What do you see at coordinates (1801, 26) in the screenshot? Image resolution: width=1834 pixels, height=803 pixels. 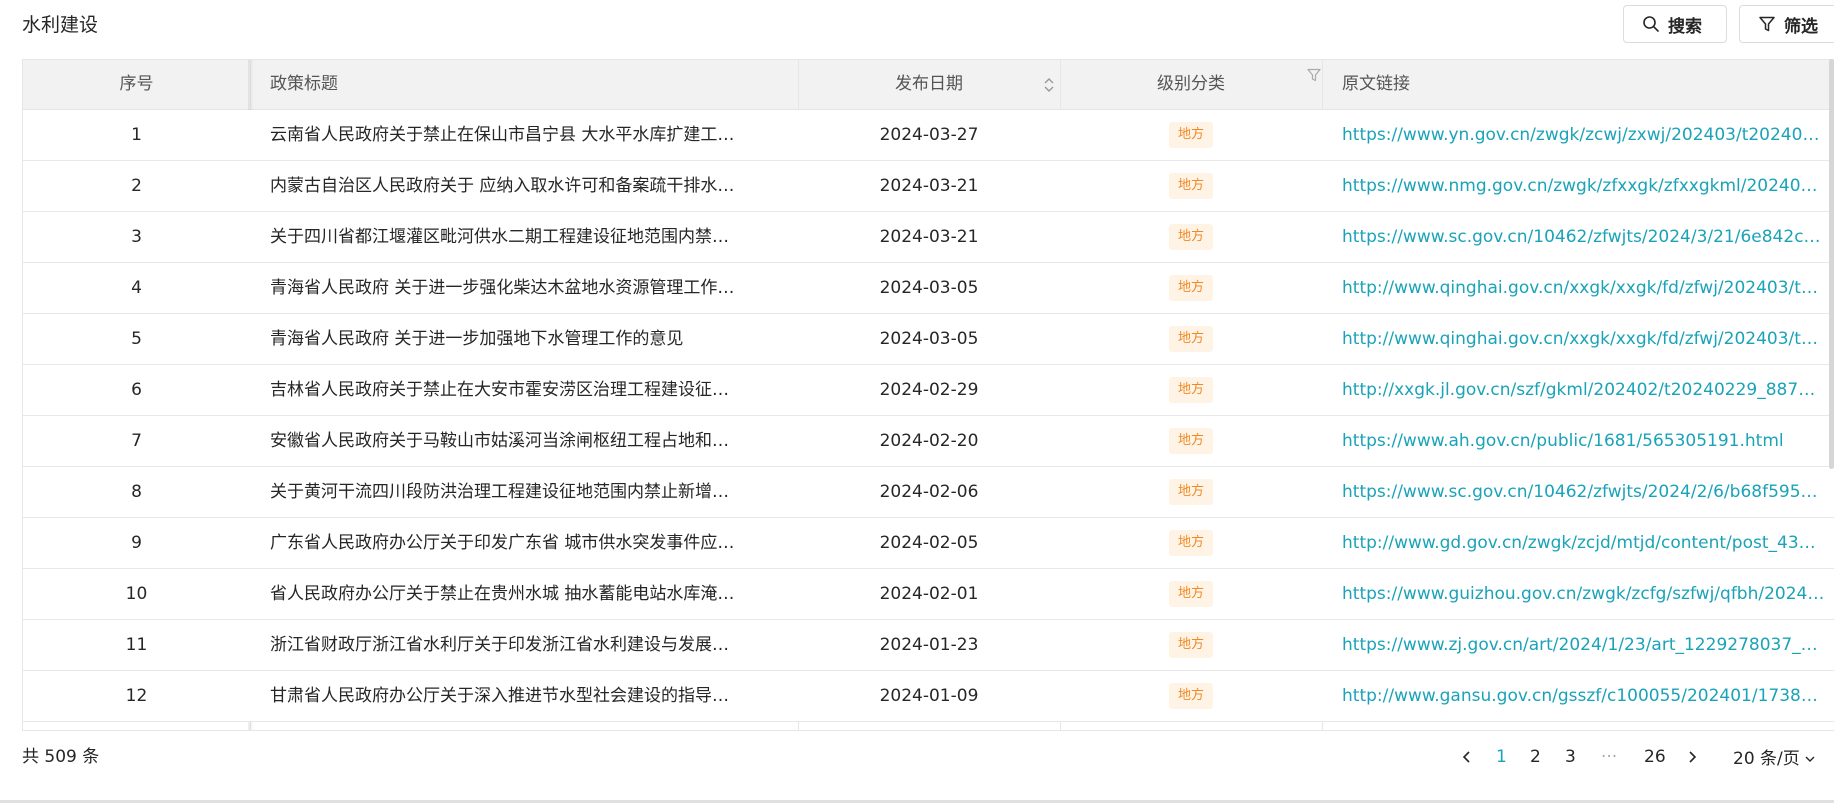 I see `filter-button-label: 筛选` at bounding box center [1801, 26].